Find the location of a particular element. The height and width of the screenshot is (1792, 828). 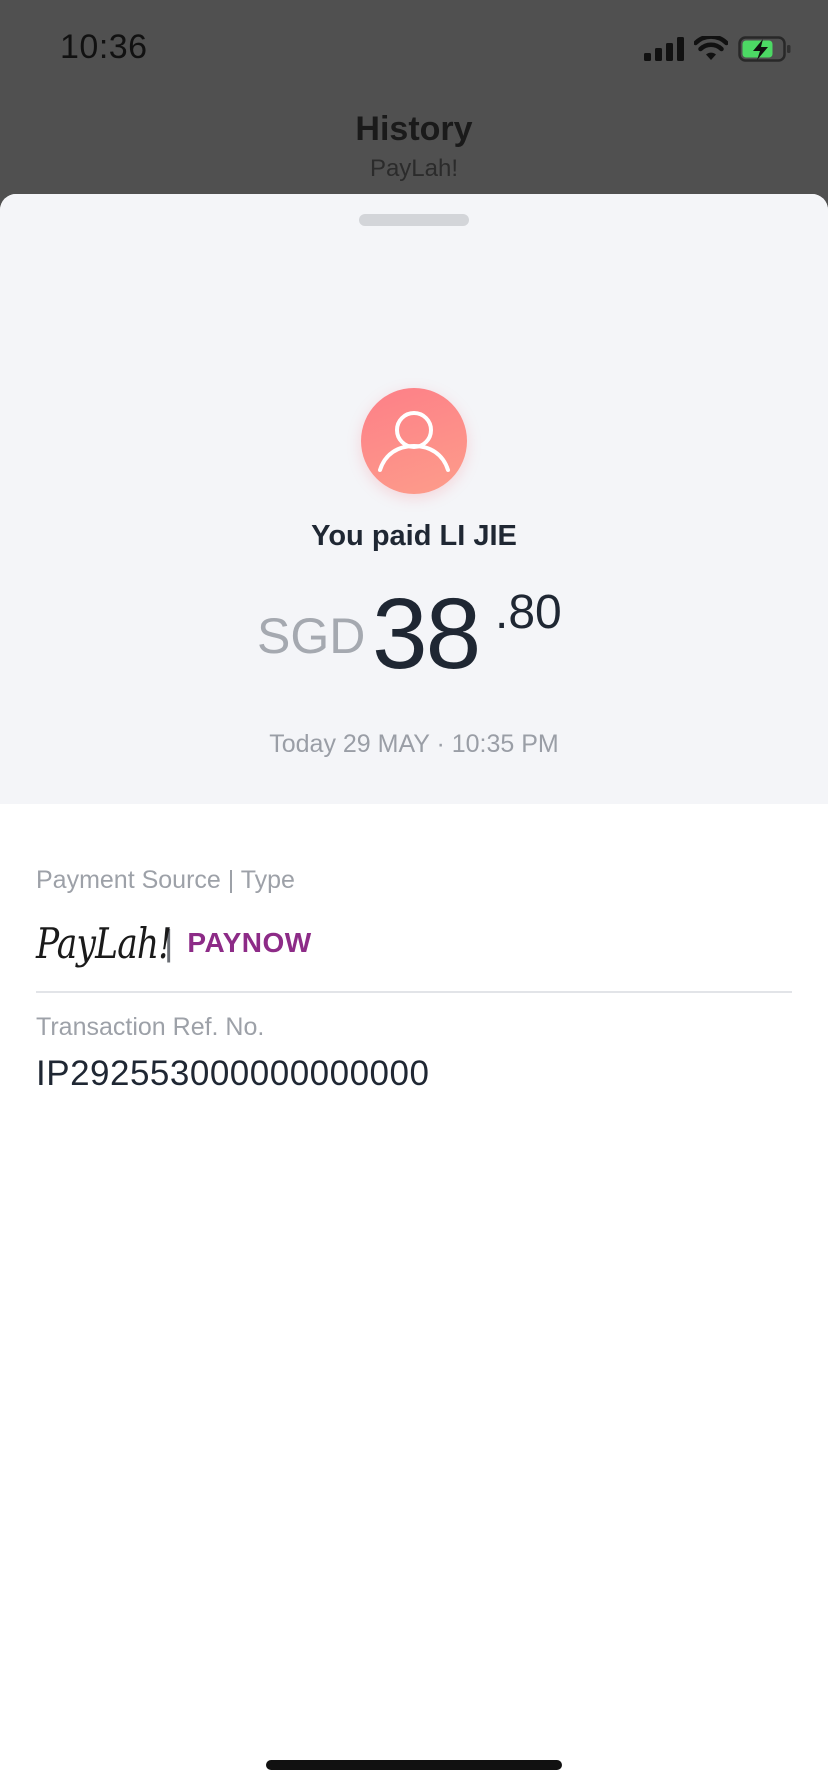

page-header: History PayLah! is located at coordinates (414, 141).